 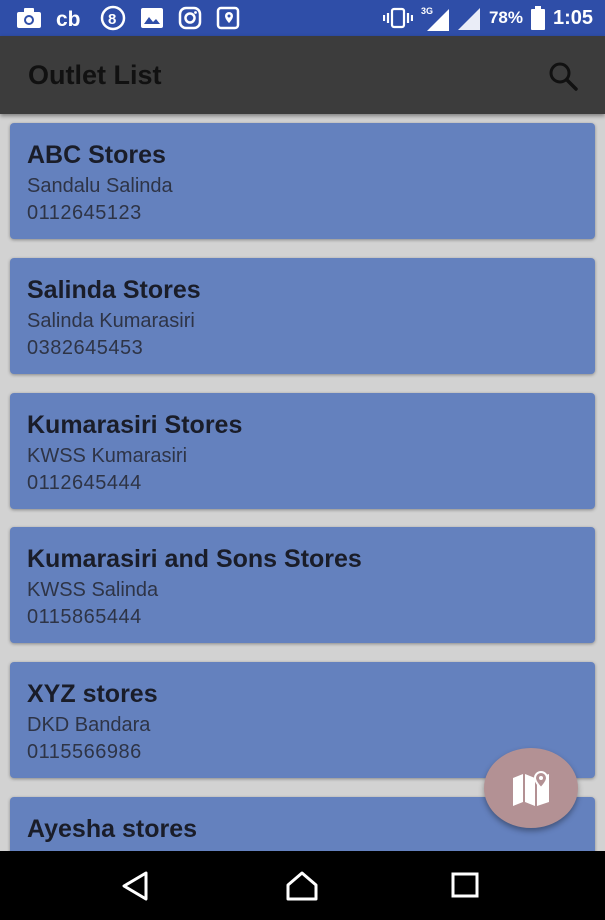 What do you see at coordinates (563, 76) in the screenshot?
I see `search-icon` at bounding box center [563, 76].